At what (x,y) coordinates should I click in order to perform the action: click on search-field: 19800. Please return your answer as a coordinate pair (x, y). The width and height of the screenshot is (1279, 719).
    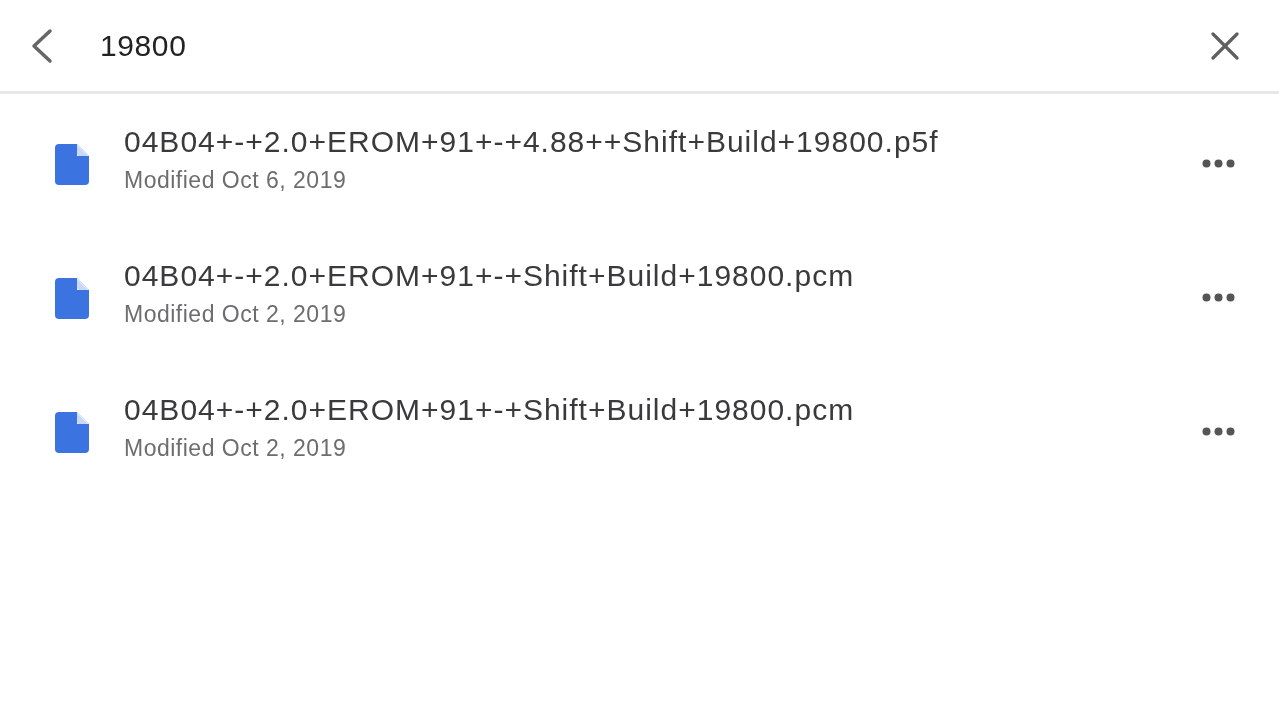
    Looking at the image, I should click on (655, 45).